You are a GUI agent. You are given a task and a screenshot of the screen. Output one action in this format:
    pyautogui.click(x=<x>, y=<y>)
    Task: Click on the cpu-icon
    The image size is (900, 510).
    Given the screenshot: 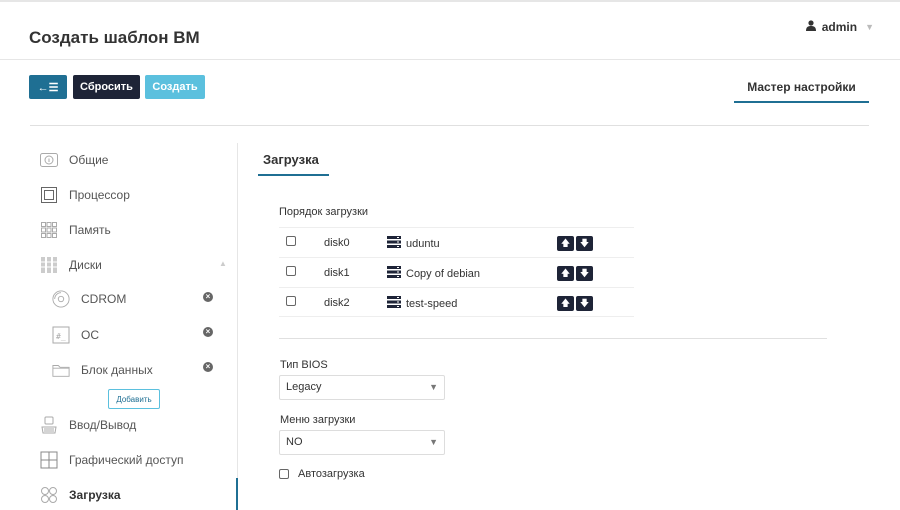 What is the action you would take?
    pyautogui.click(x=49, y=195)
    